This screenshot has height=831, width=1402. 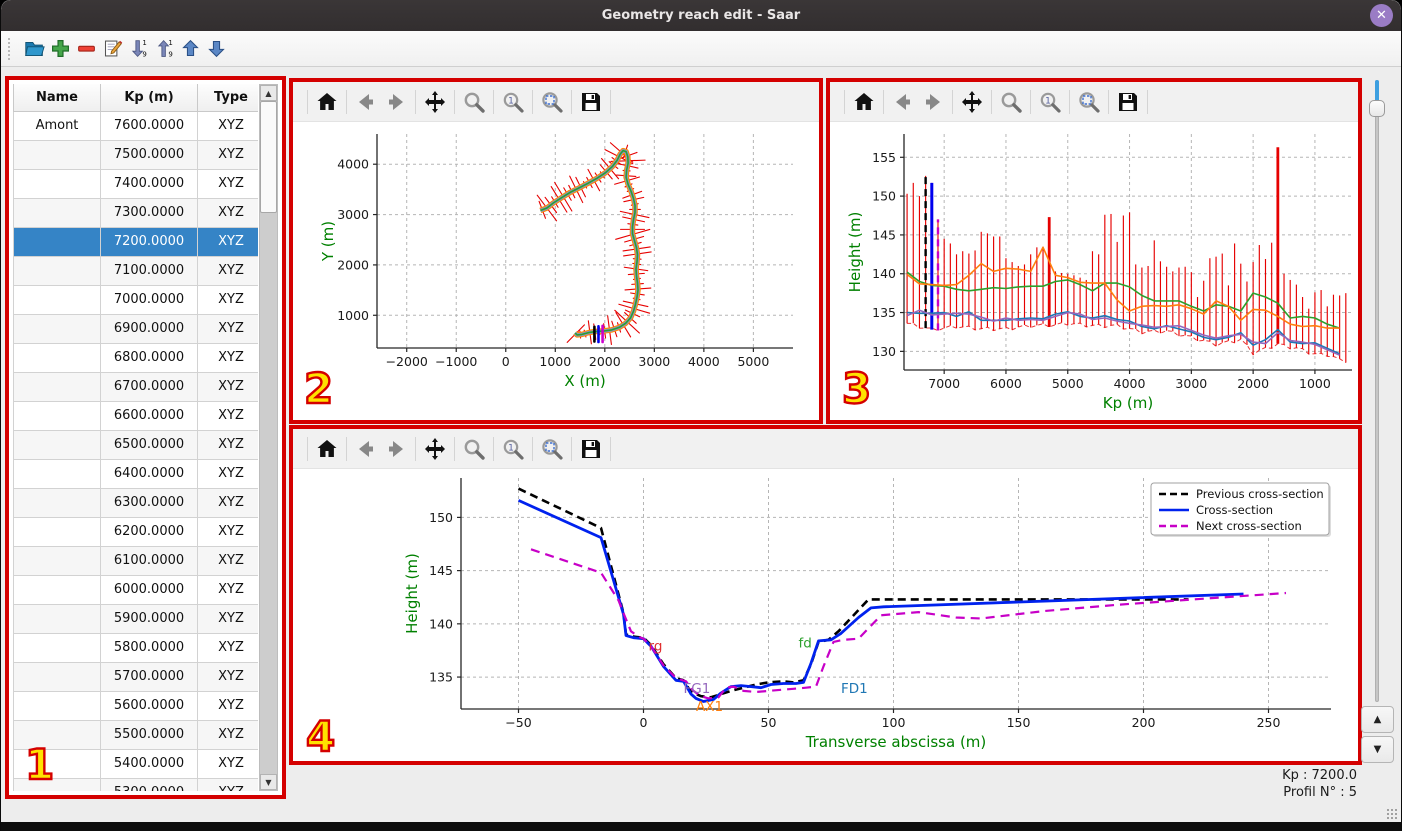 What do you see at coordinates (164, 49) in the screenshot?
I see `sort-ascending-button: 19` at bounding box center [164, 49].